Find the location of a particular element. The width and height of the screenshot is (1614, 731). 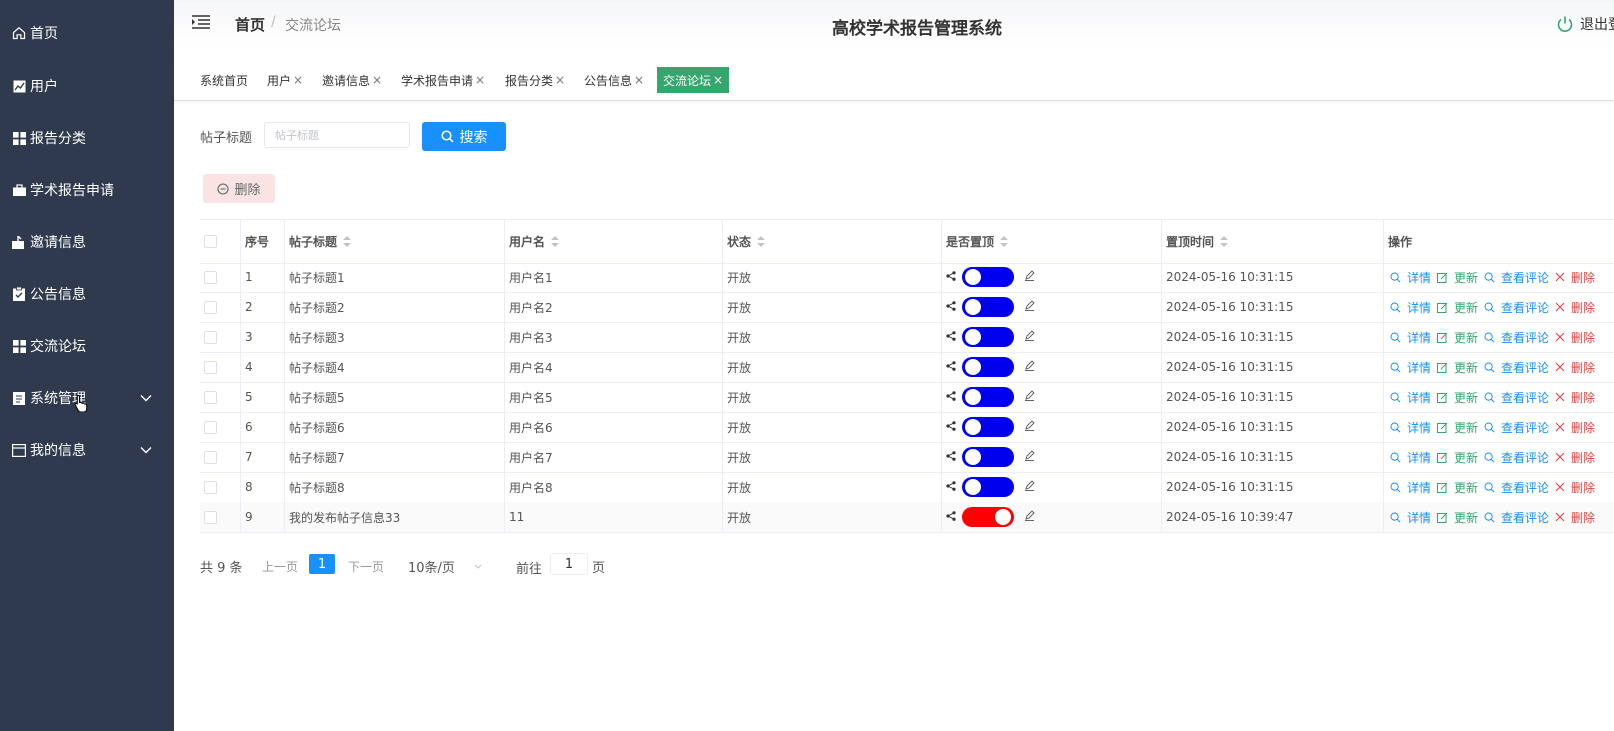

column-header-6: 置顶时间 is located at coordinates (1272, 241).